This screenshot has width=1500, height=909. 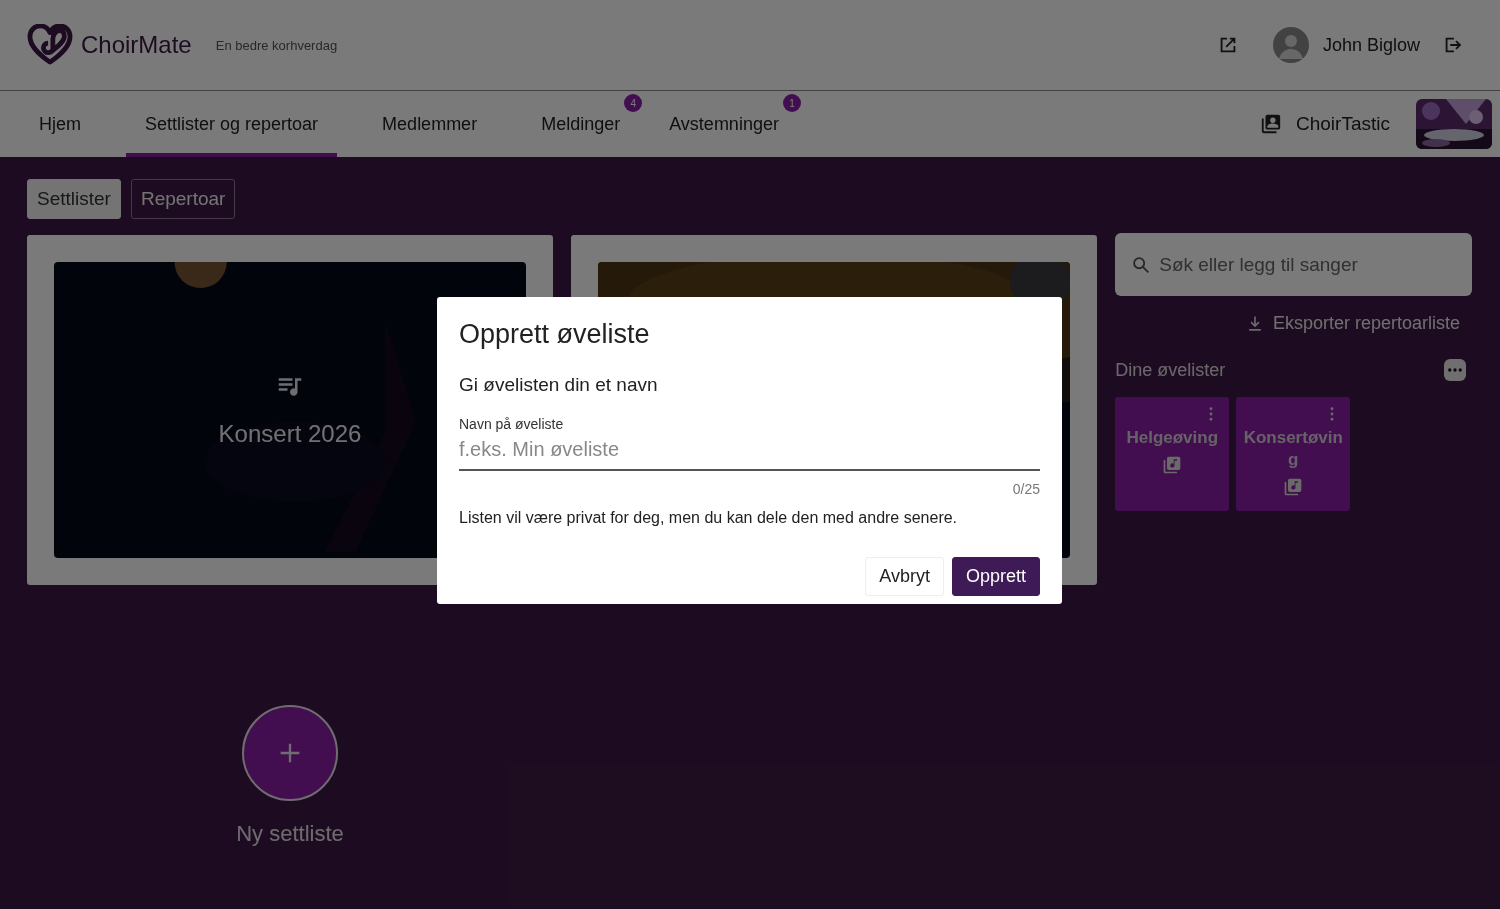 I want to click on count-badge: 4, so click(x=633, y=103).